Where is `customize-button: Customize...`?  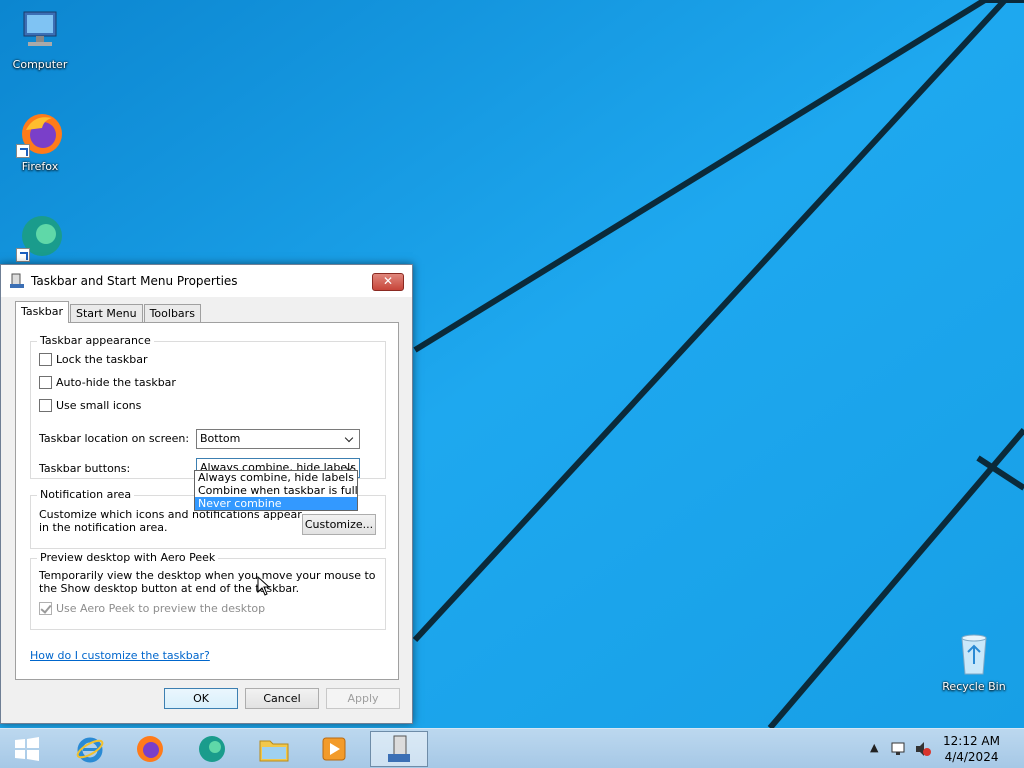
customize-button: Customize... is located at coordinates (339, 524).